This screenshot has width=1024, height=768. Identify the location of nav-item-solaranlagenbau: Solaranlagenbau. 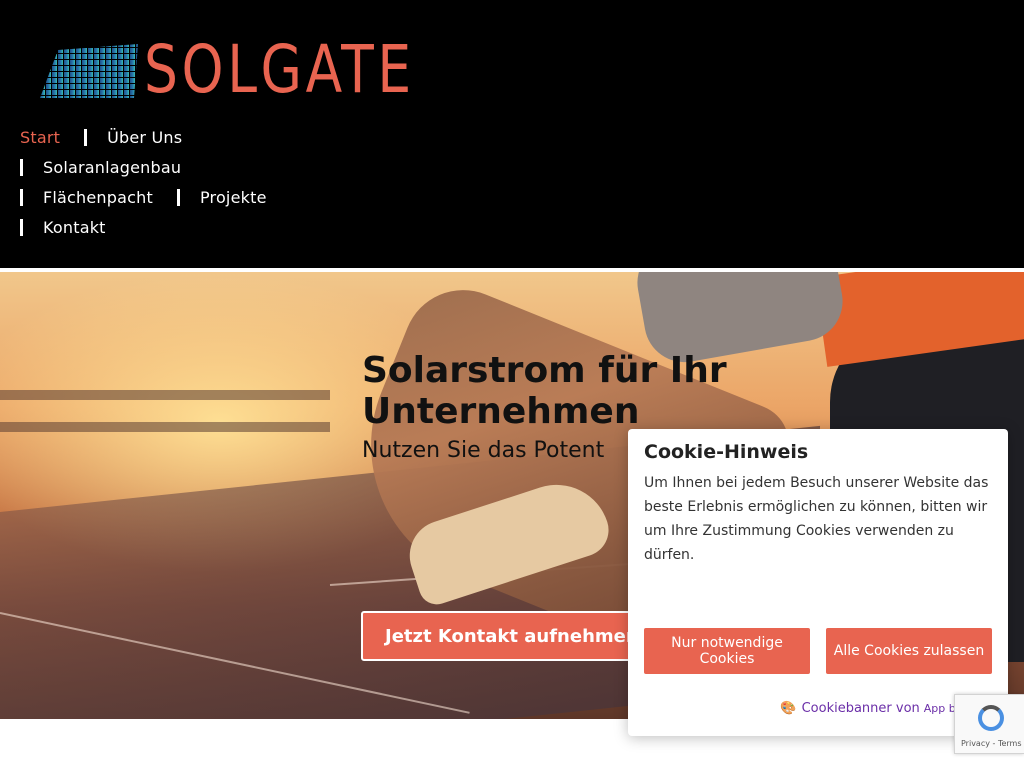
(112, 167).